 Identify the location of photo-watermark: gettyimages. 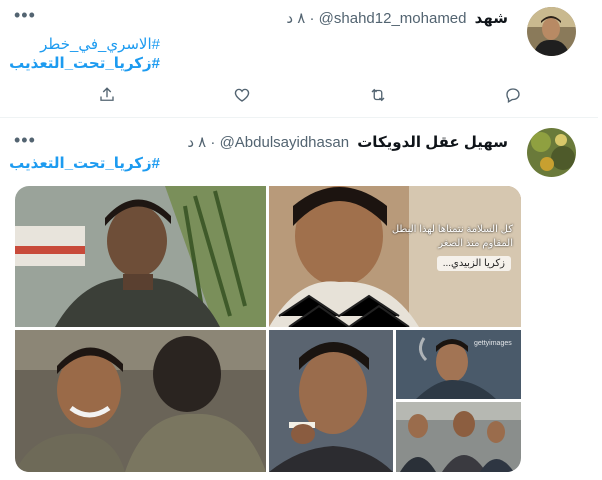
(493, 343).